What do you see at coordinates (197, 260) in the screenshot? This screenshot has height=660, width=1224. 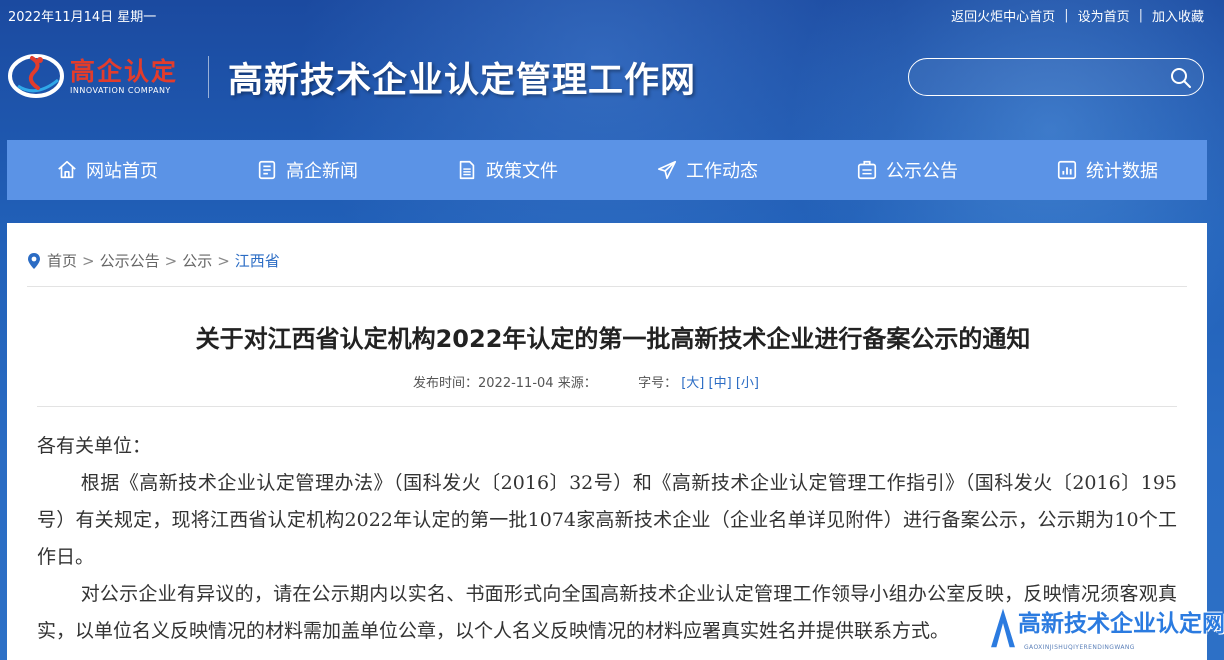 I see `breadcrumb-public-notice: 公示` at bounding box center [197, 260].